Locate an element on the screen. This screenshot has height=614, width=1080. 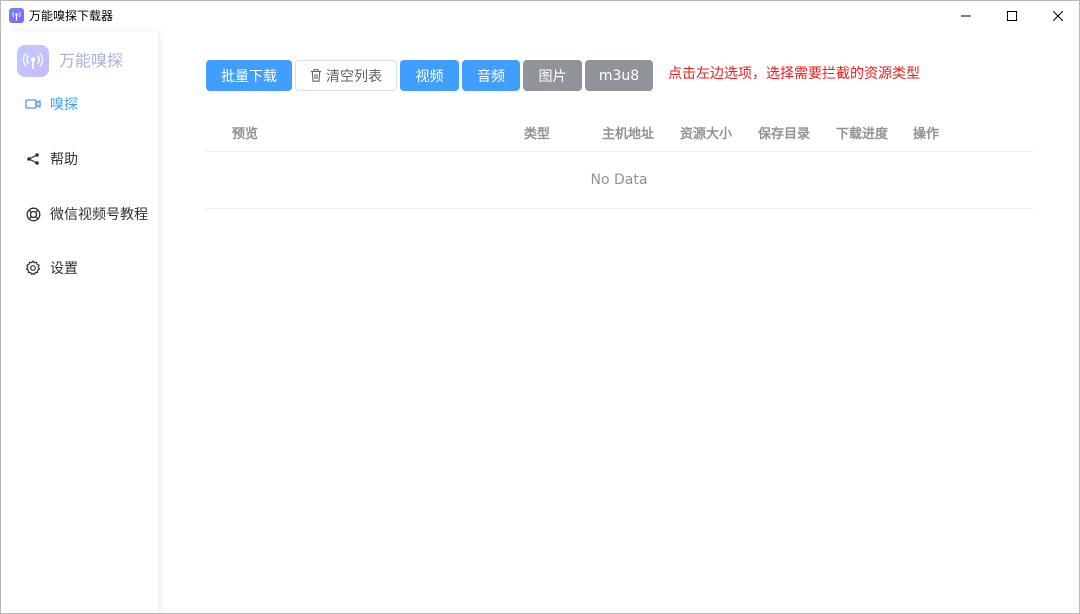
minimize-button is located at coordinates (966, 16).